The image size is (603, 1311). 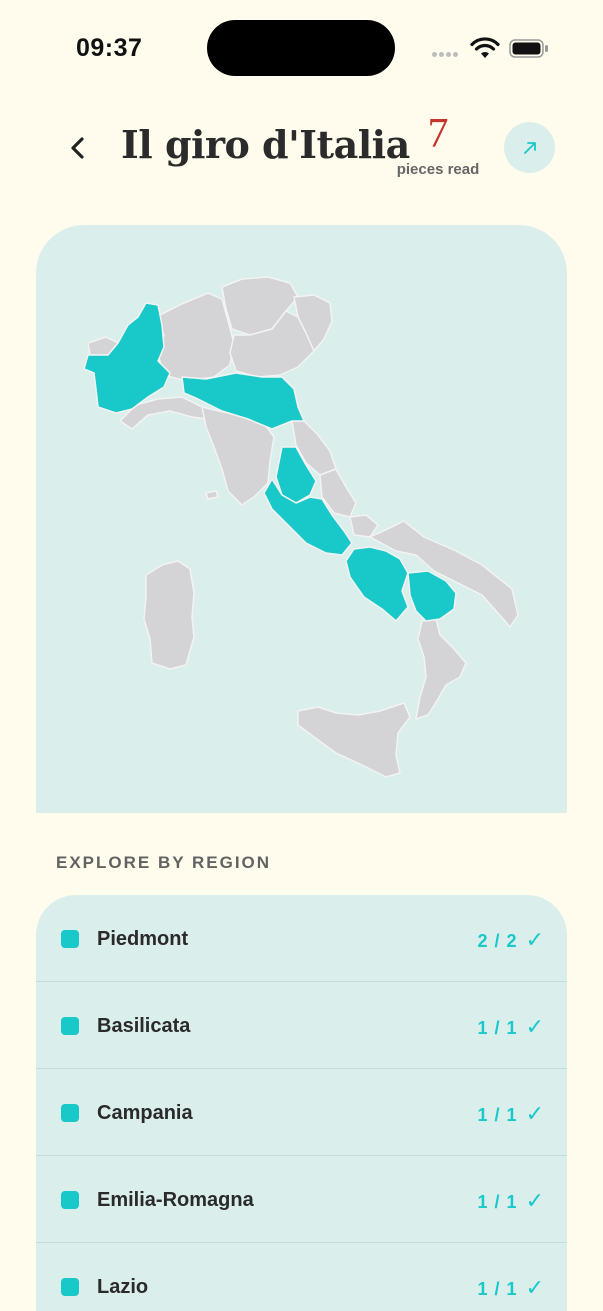 I want to click on region-lombardy, so click(x=195, y=337).